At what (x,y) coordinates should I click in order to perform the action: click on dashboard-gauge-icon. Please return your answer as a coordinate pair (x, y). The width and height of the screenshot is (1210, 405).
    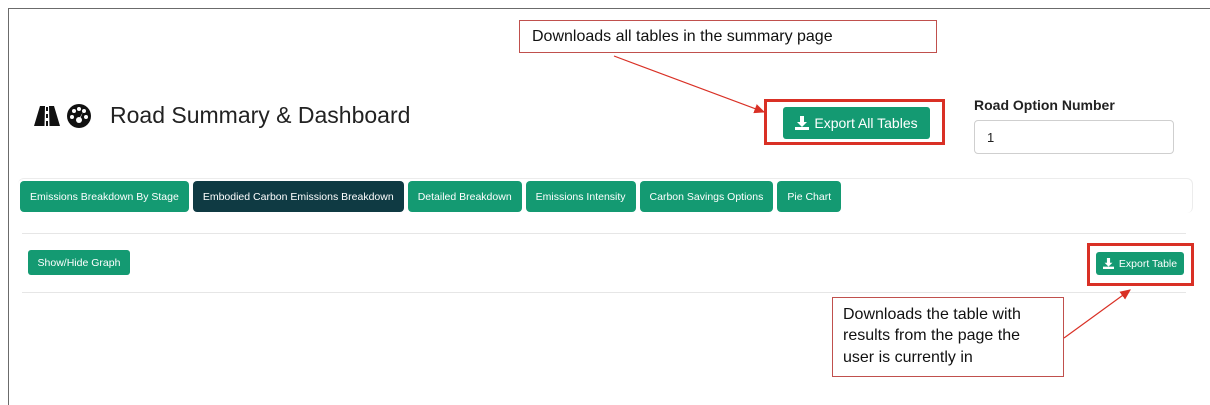
    Looking at the image, I should click on (79, 115).